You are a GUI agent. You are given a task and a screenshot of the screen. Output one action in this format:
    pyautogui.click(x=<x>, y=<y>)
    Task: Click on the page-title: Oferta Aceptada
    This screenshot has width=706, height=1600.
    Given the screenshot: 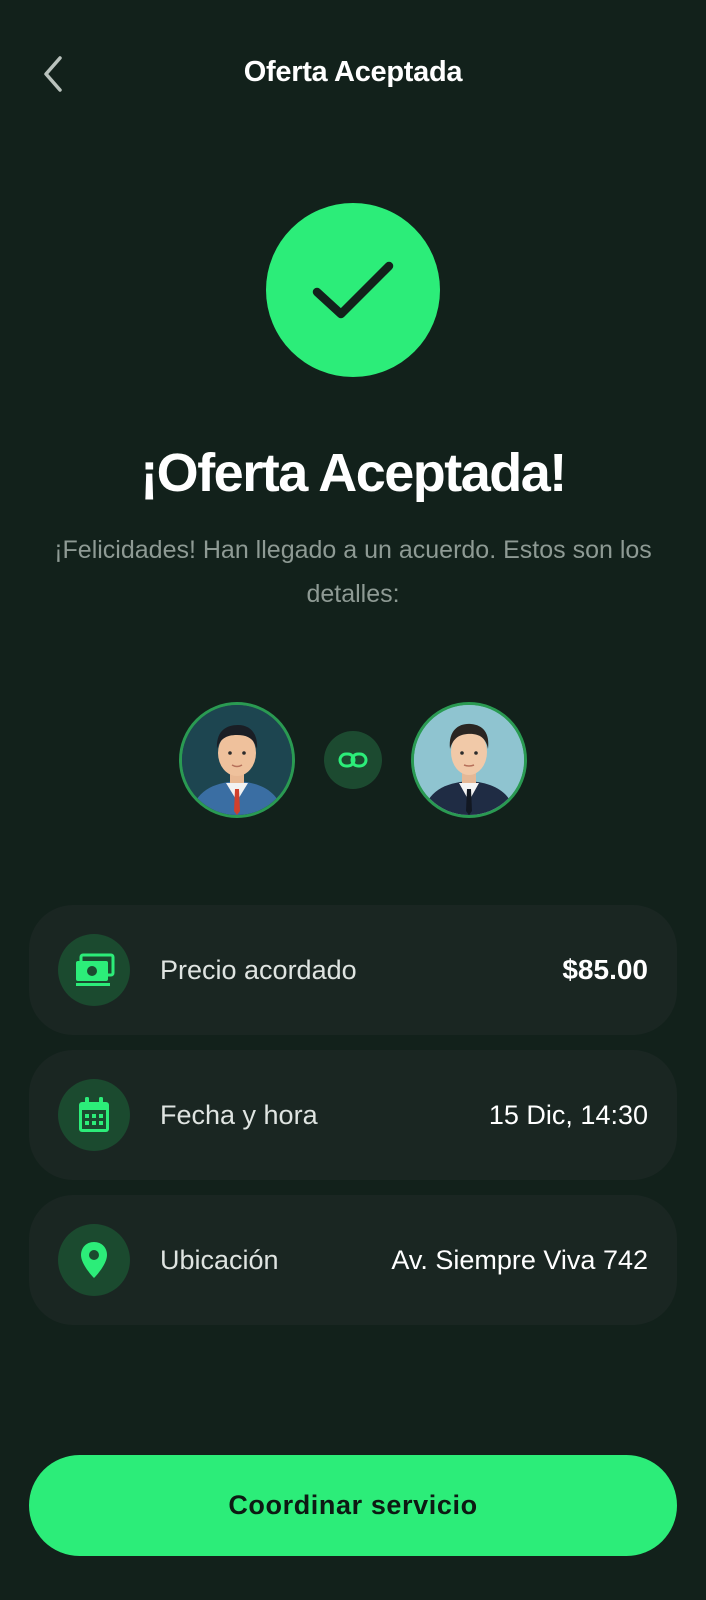 What is the action you would take?
    pyautogui.click(x=353, y=72)
    